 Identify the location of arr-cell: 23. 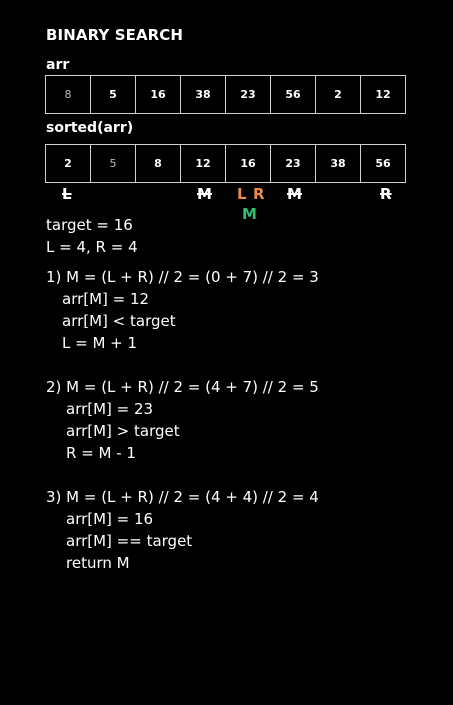
(248, 94).